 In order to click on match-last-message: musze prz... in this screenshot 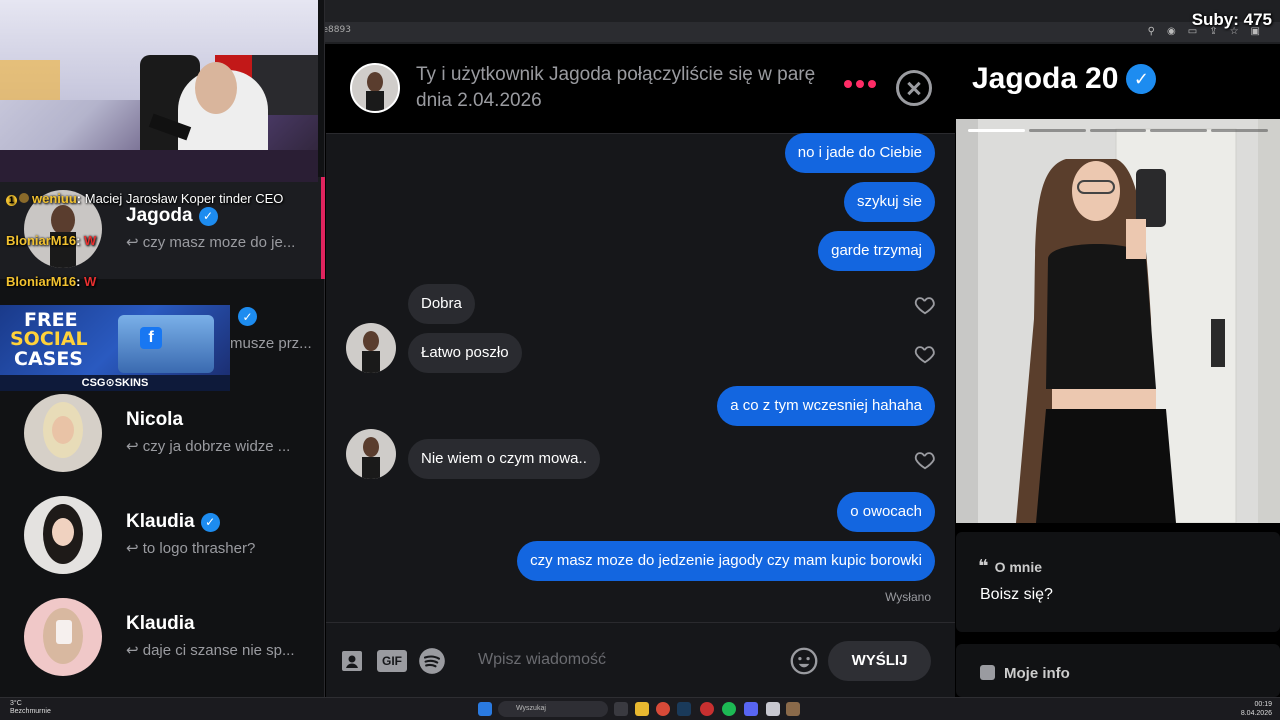, I will do `click(271, 343)`.